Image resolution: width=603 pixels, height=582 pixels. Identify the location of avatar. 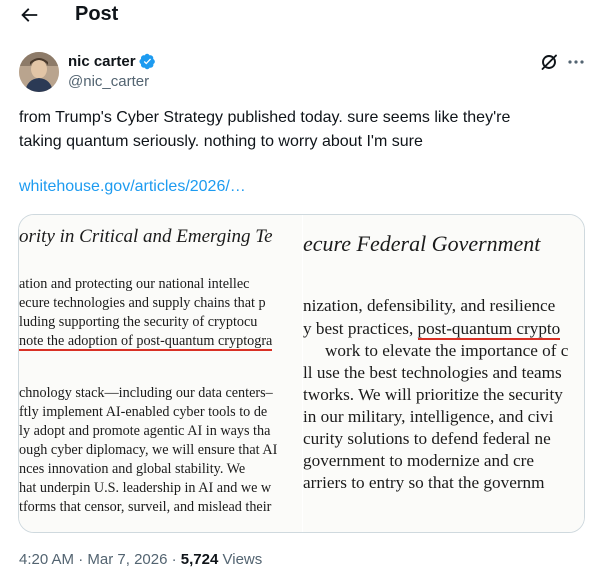
(39, 72).